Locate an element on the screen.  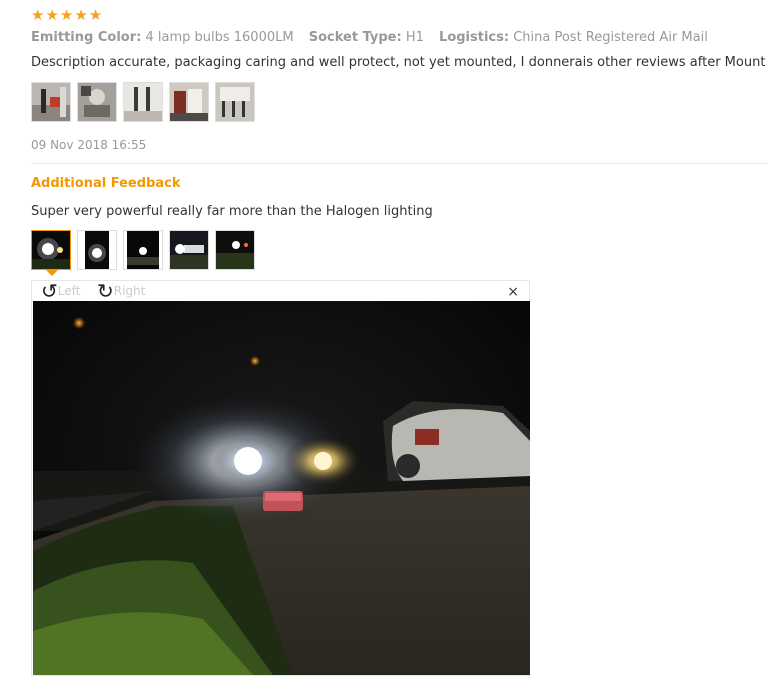
prop-value-socket: H1 is located at coordinates (414, 37).